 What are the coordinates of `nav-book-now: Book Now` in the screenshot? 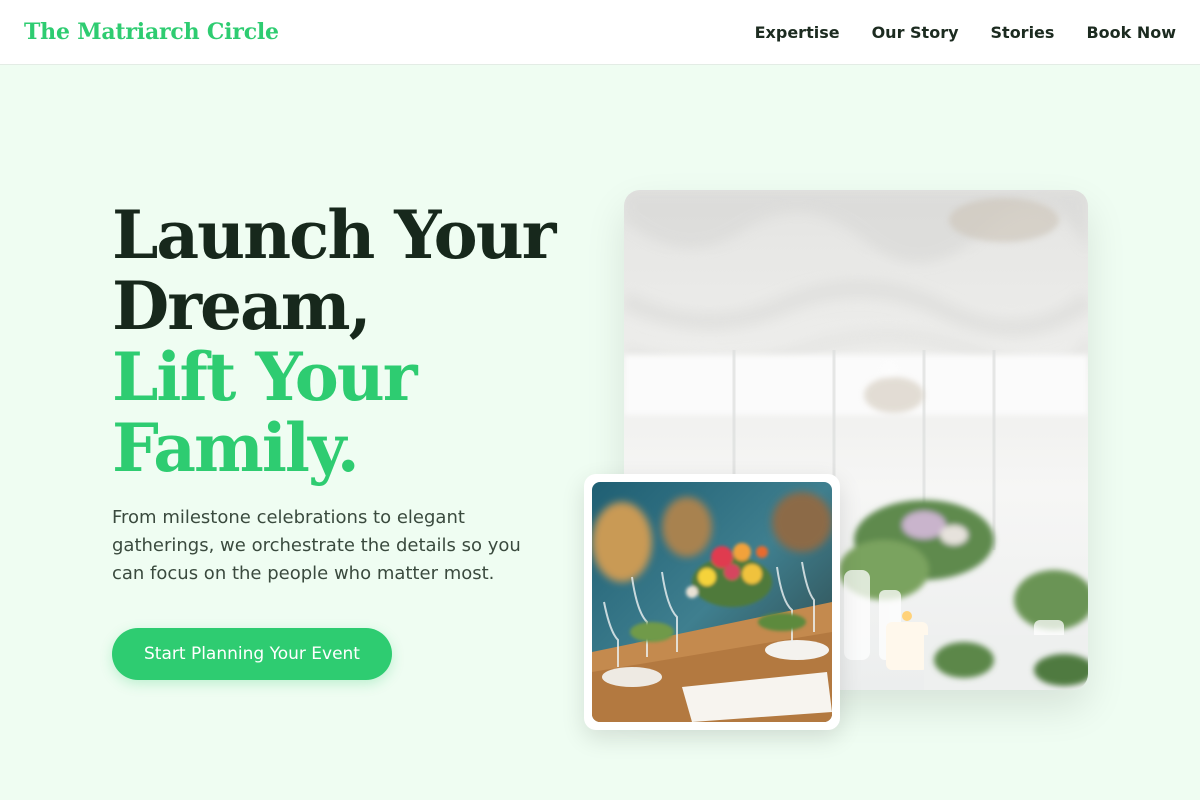 It's located at (1131, 32).